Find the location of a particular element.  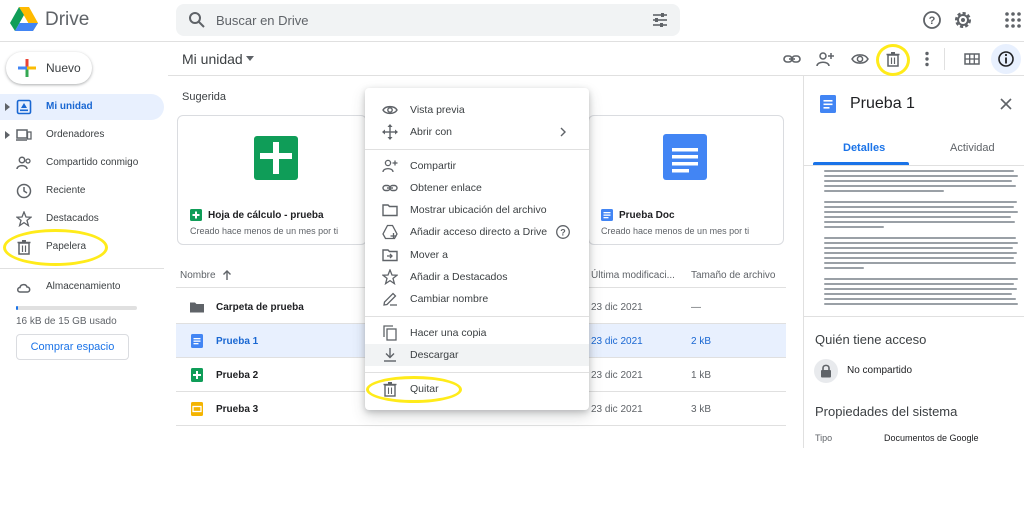

menu-item-add-starred: Añadir a Destacados is located at coordinates (477, 277).